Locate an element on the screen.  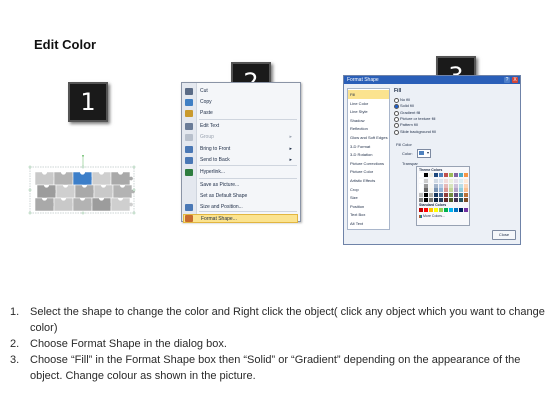
menu-item: Edit Text is located at coordinates (248, 126).